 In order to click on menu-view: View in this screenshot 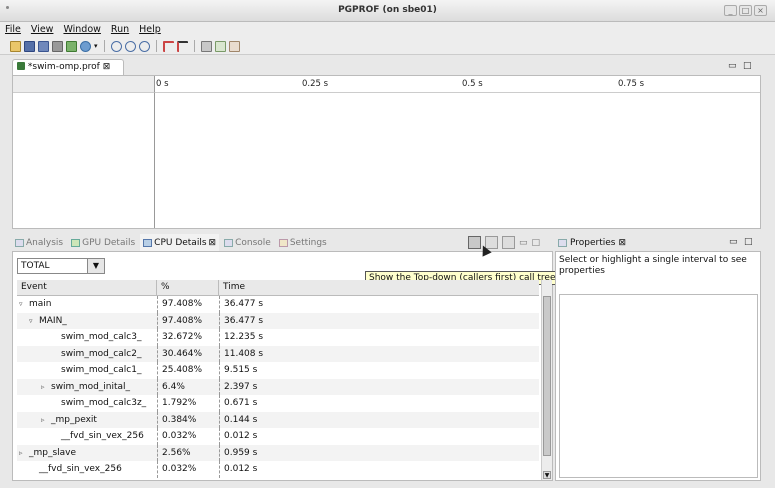, I will do `click(42, 30)`.